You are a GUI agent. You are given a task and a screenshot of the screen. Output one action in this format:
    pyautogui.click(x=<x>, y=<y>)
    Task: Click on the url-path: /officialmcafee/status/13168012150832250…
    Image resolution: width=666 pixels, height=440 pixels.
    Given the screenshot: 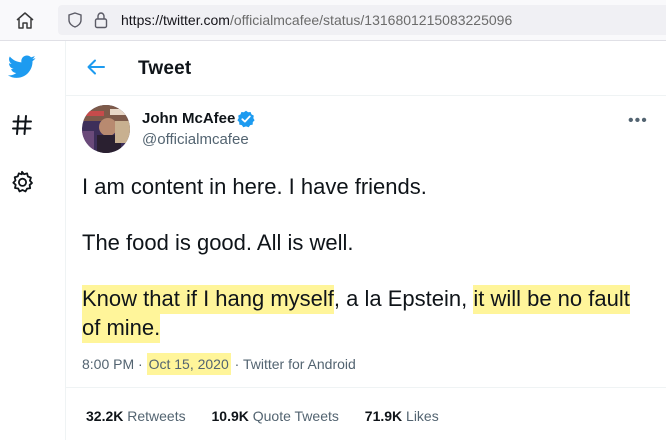 What is the action you would take?
    pyautogui.click(x=371, y=20)
    